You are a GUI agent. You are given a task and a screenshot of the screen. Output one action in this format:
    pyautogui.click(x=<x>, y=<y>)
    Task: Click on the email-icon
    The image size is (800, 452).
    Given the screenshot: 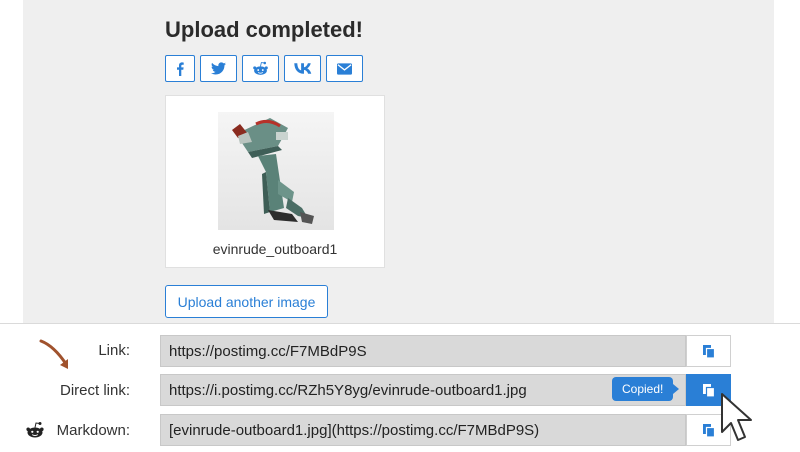 What is the action you would take?
    pyautogui.click(x=344, y=68)
    